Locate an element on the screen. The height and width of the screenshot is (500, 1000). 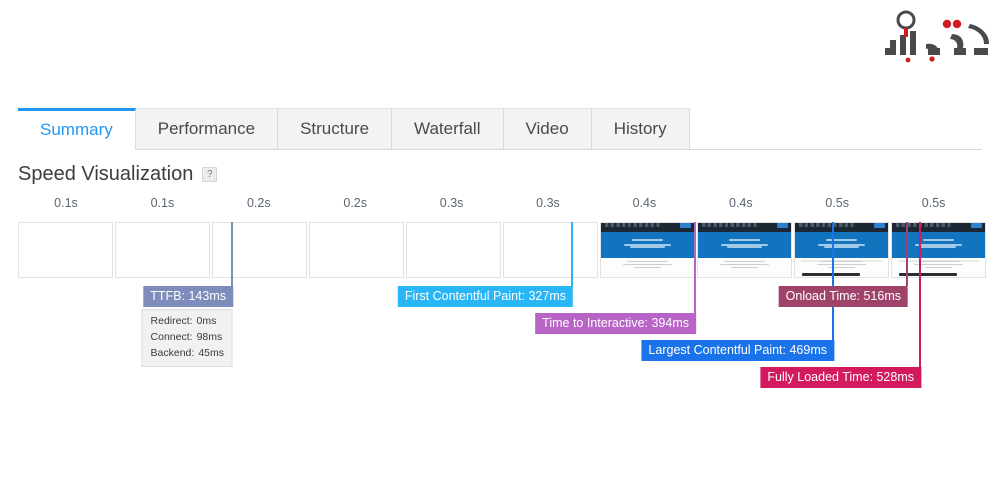
section-header: Speed Visualization ? is located at coordinates (118, 174).